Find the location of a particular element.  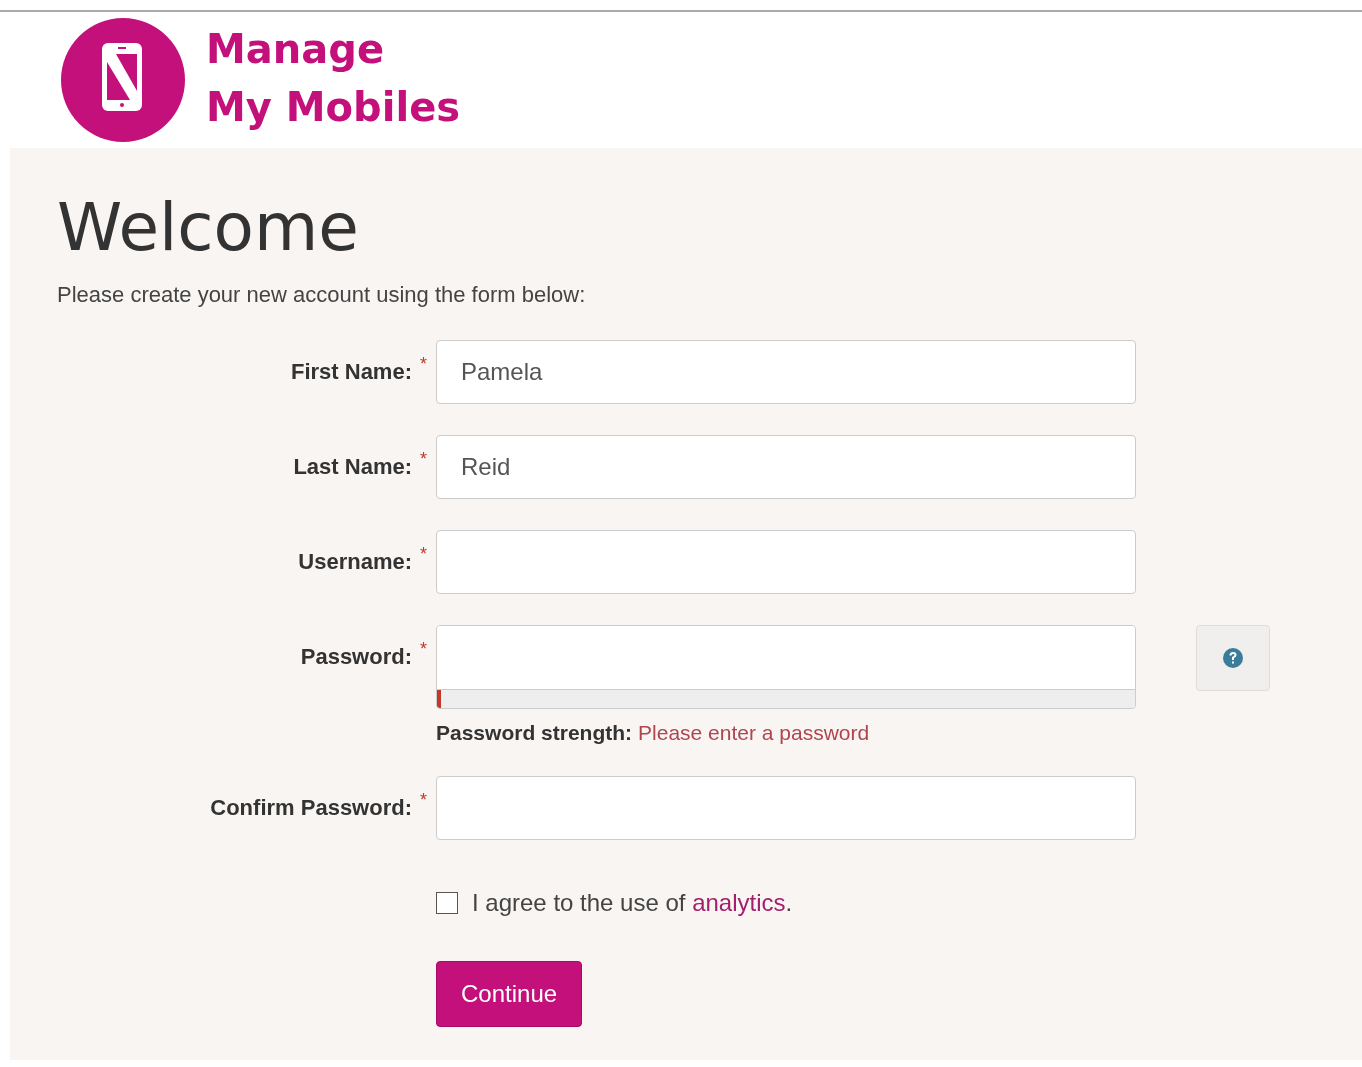

field-label: Username: is located at coordinates (355, 562).